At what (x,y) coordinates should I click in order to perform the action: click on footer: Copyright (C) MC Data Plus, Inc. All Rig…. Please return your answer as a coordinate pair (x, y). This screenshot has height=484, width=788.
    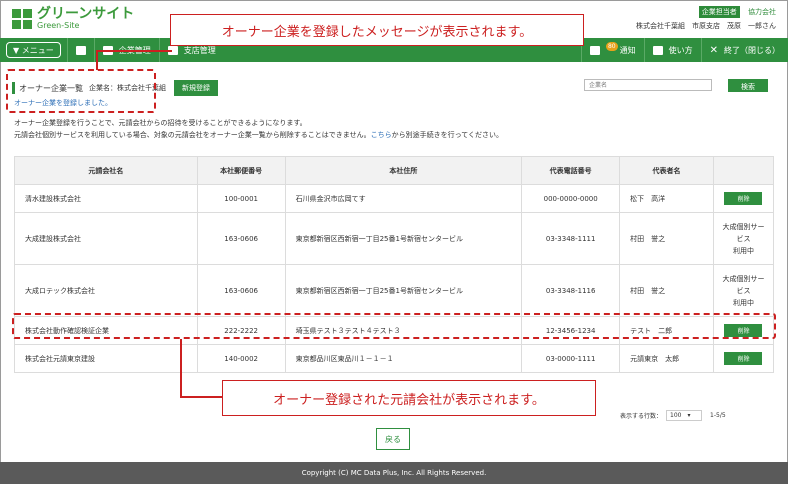
    Looking at the image, I should click on (394, 473).